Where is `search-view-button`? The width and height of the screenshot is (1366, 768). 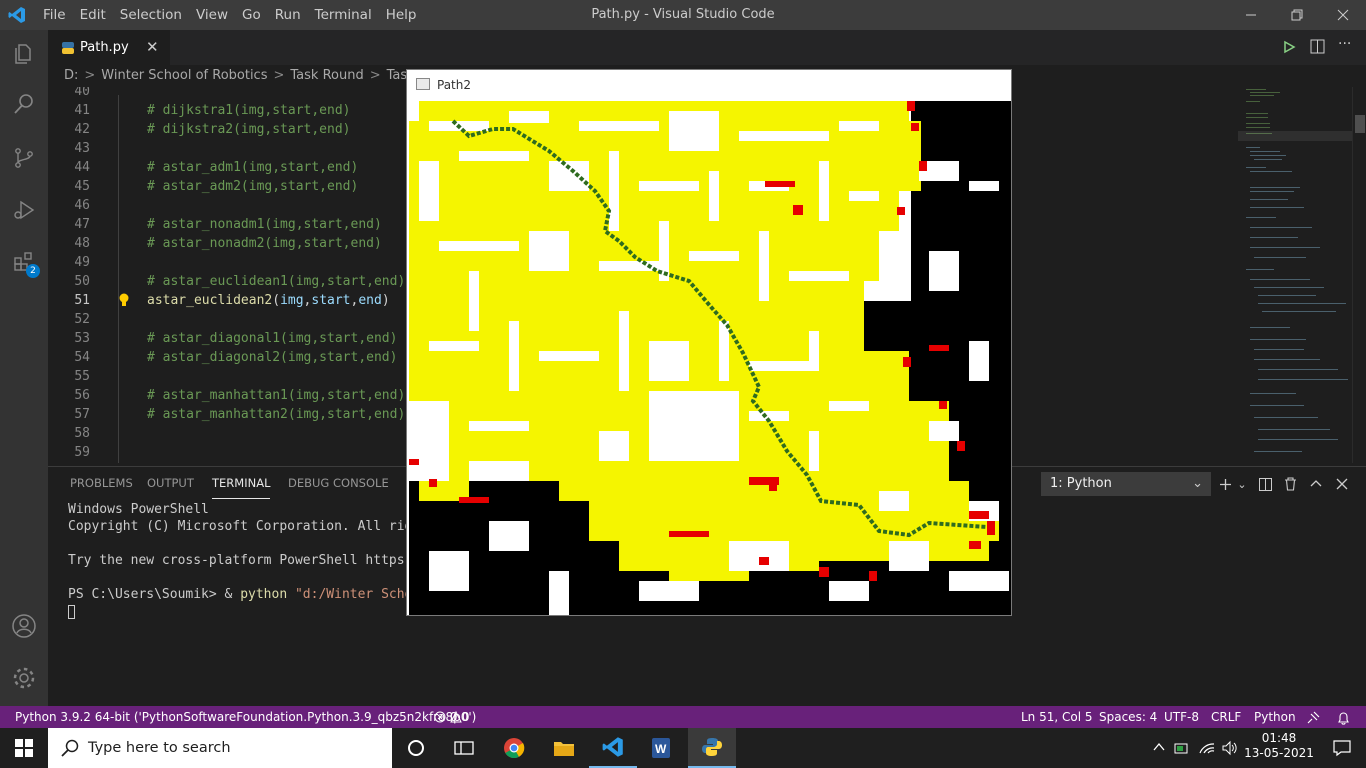
search-view-button is located at coordinates (24, 104).